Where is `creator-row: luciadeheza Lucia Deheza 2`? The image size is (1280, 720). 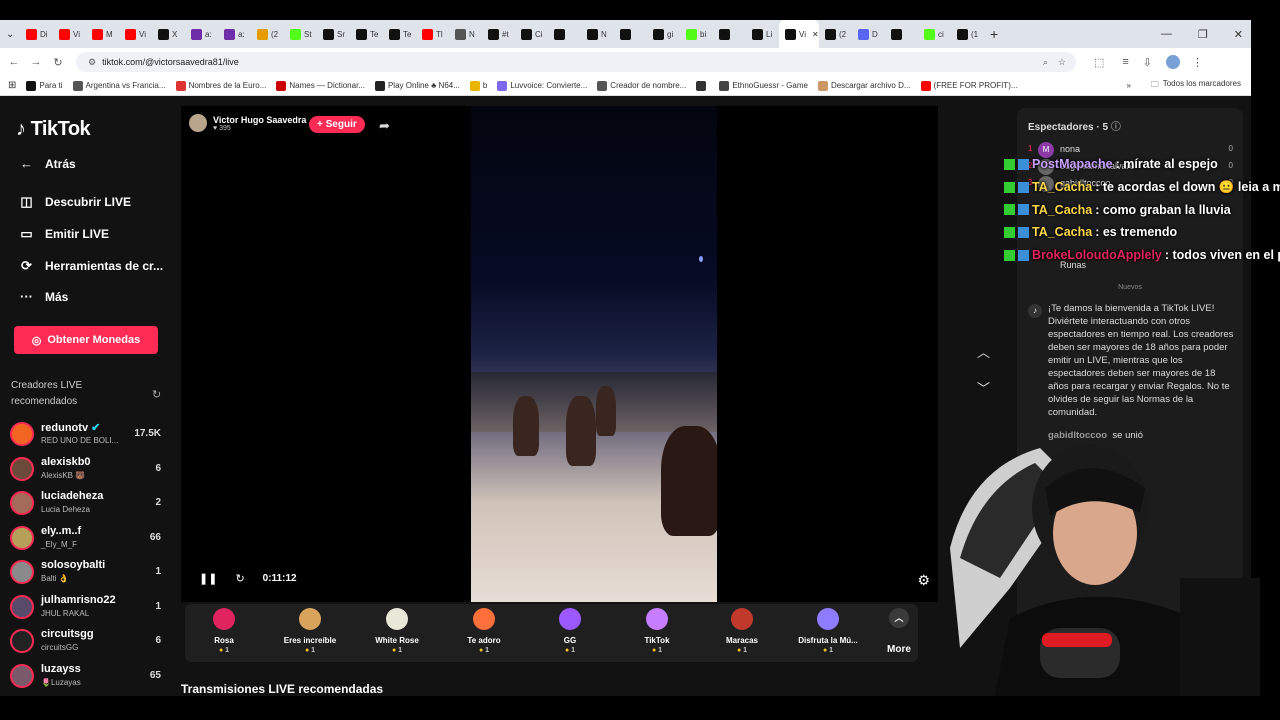
creator-row: luciadeheza Lucia Deheza 2 is located at coordinates (87, 504).